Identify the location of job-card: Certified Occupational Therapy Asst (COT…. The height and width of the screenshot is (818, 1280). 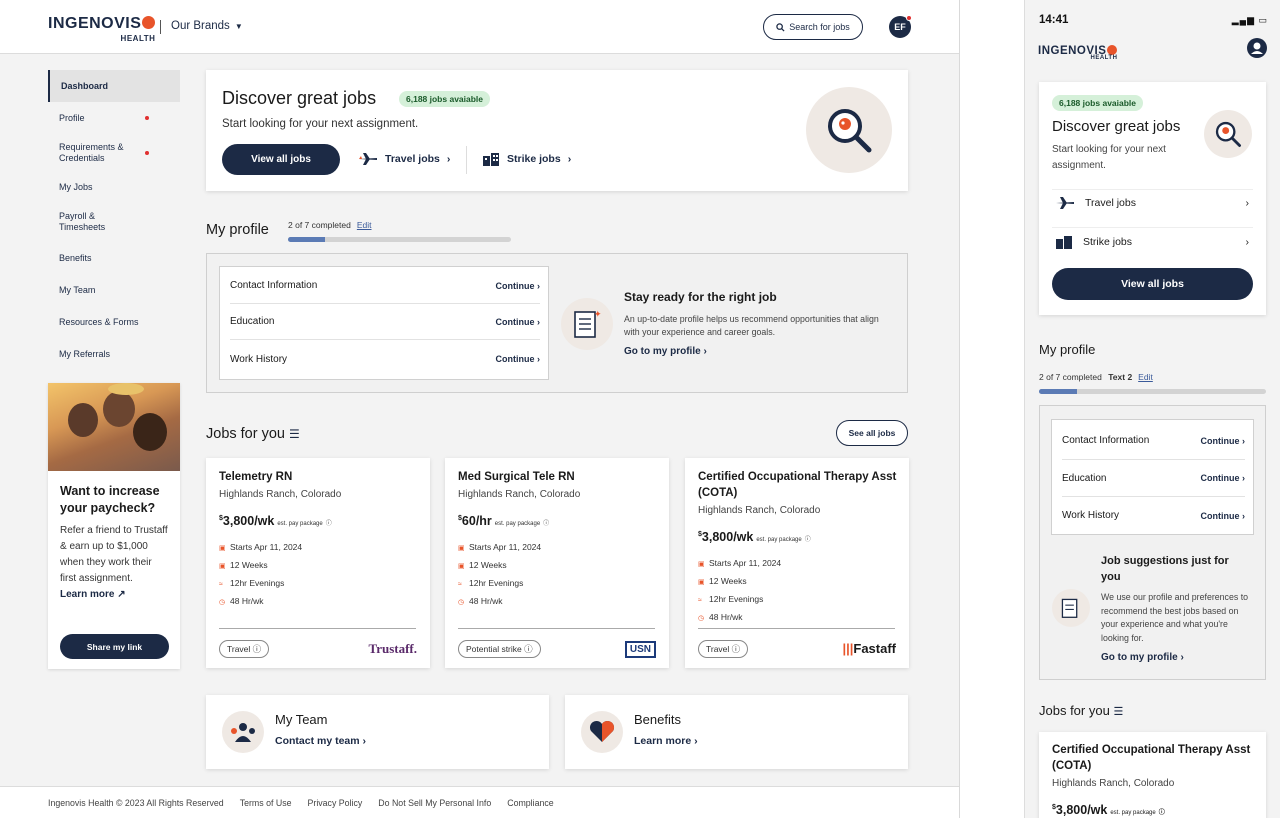
(797, 563).